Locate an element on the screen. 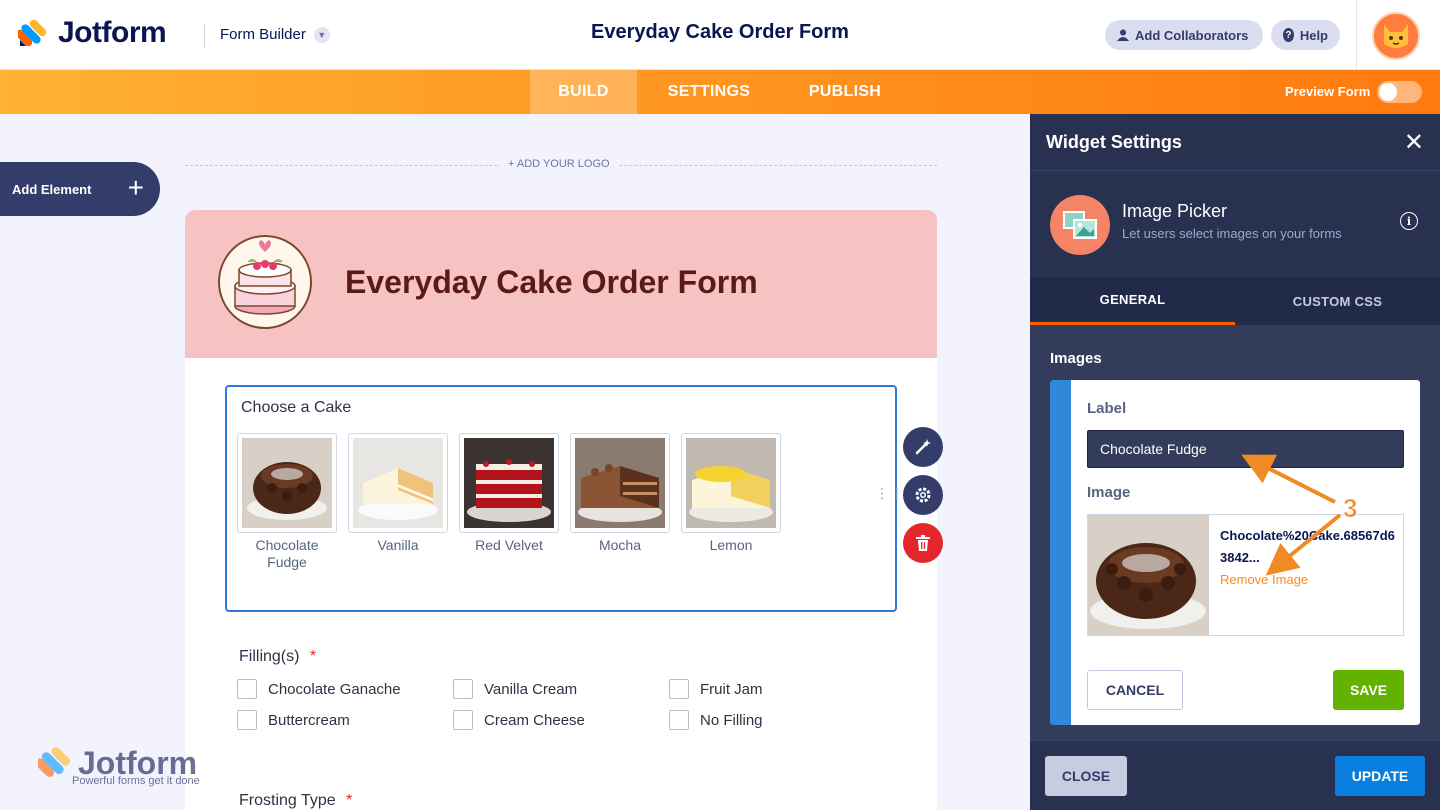 The width and height of the screenshot is (1440, 810). toggle-knob is located at coordinates (1388, 92).